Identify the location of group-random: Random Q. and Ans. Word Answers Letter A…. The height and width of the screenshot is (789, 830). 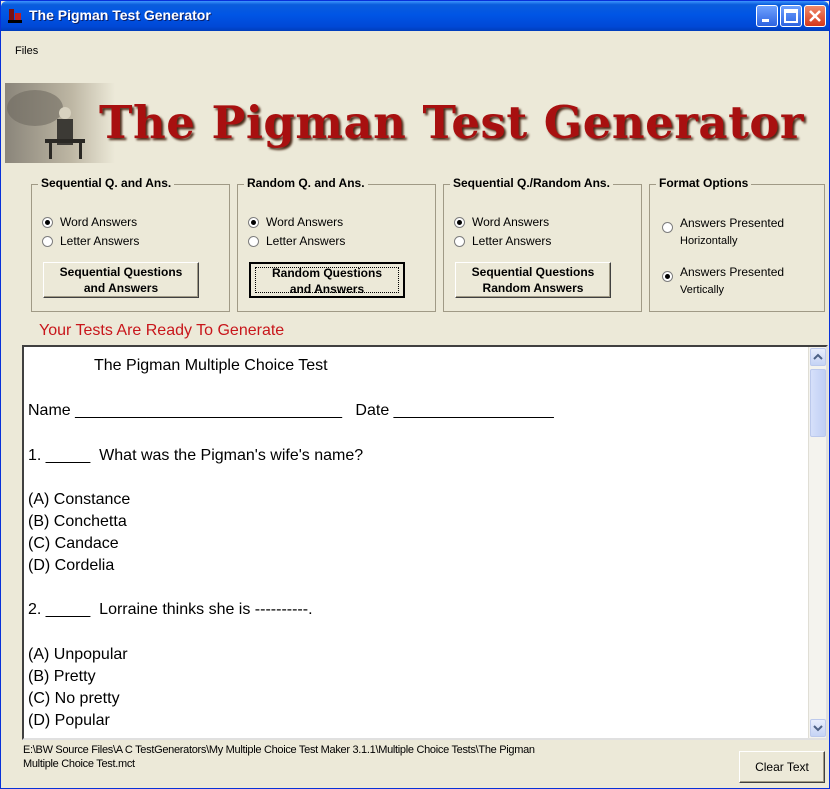
(336, 244).